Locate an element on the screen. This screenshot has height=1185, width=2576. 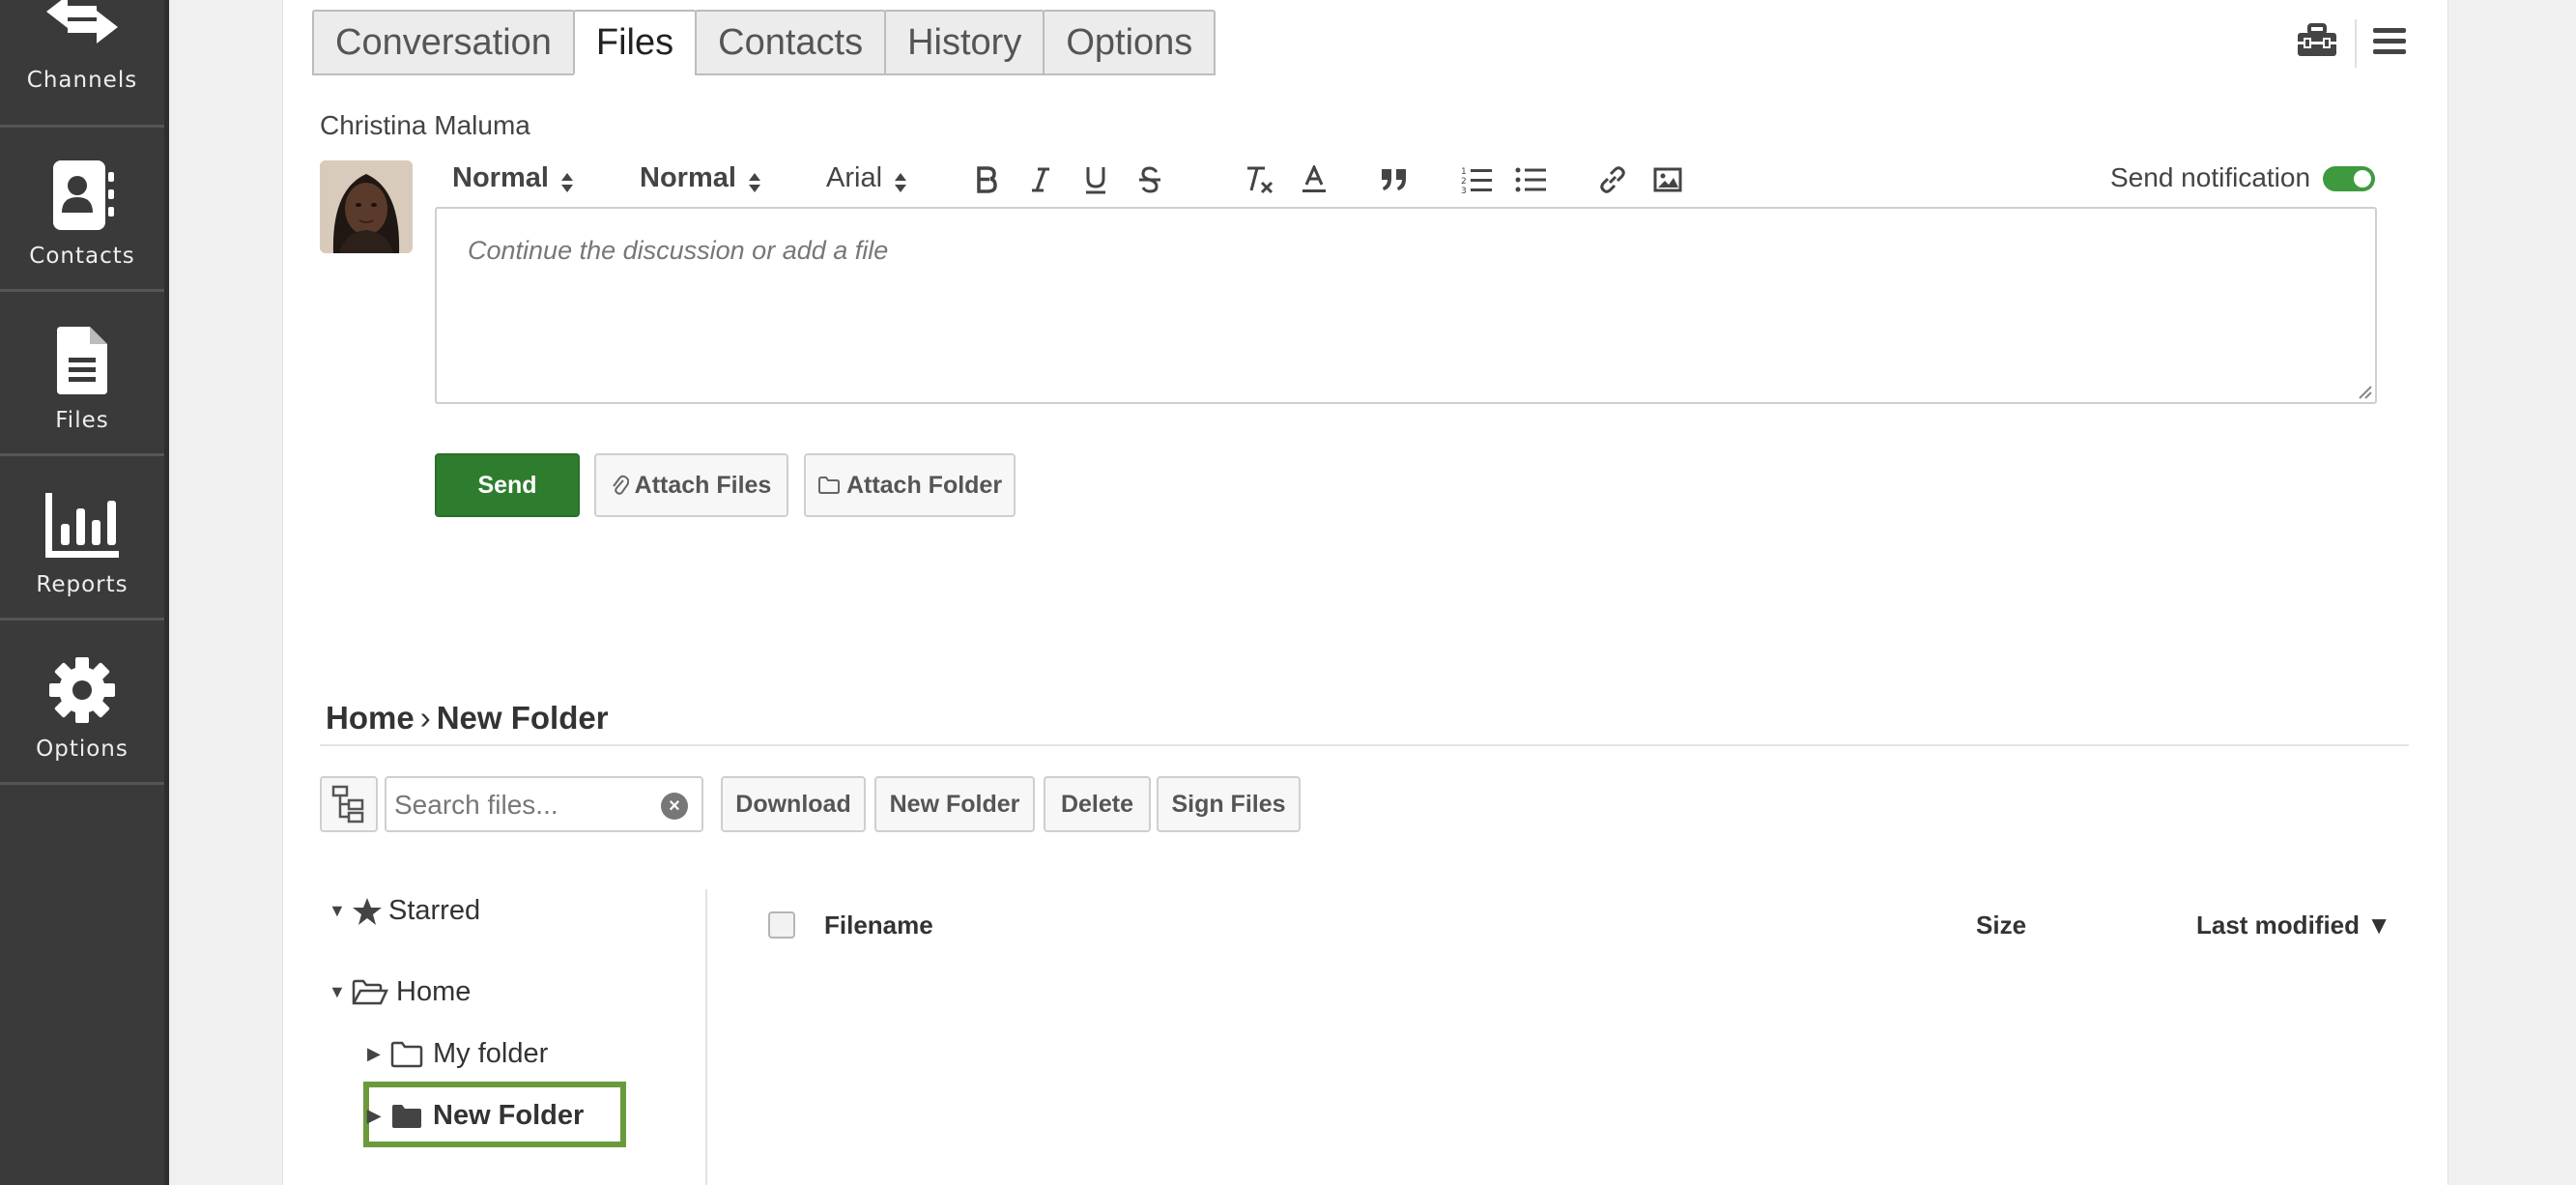
column-header-last-modified: Last modified ▼ is located at coordinates (2294, 925).